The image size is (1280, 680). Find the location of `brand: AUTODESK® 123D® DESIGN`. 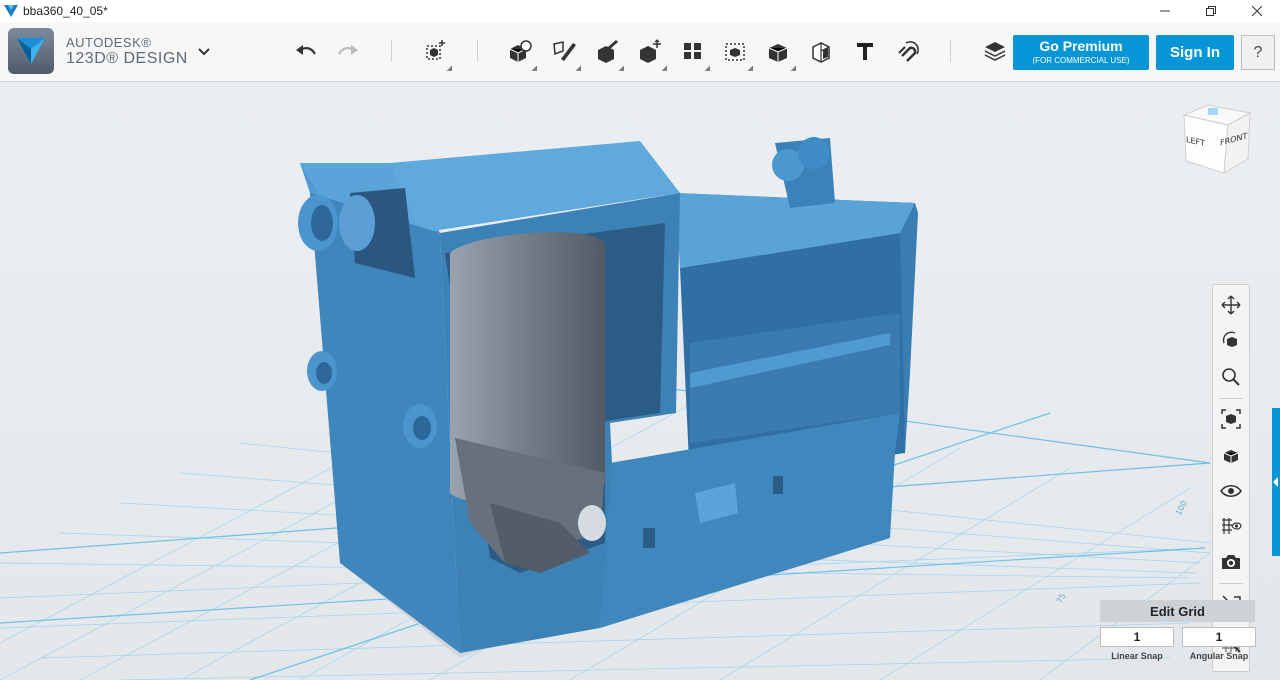

brand: AUTODESK® 123D® DESIGN is located at coordinates (98, 51).